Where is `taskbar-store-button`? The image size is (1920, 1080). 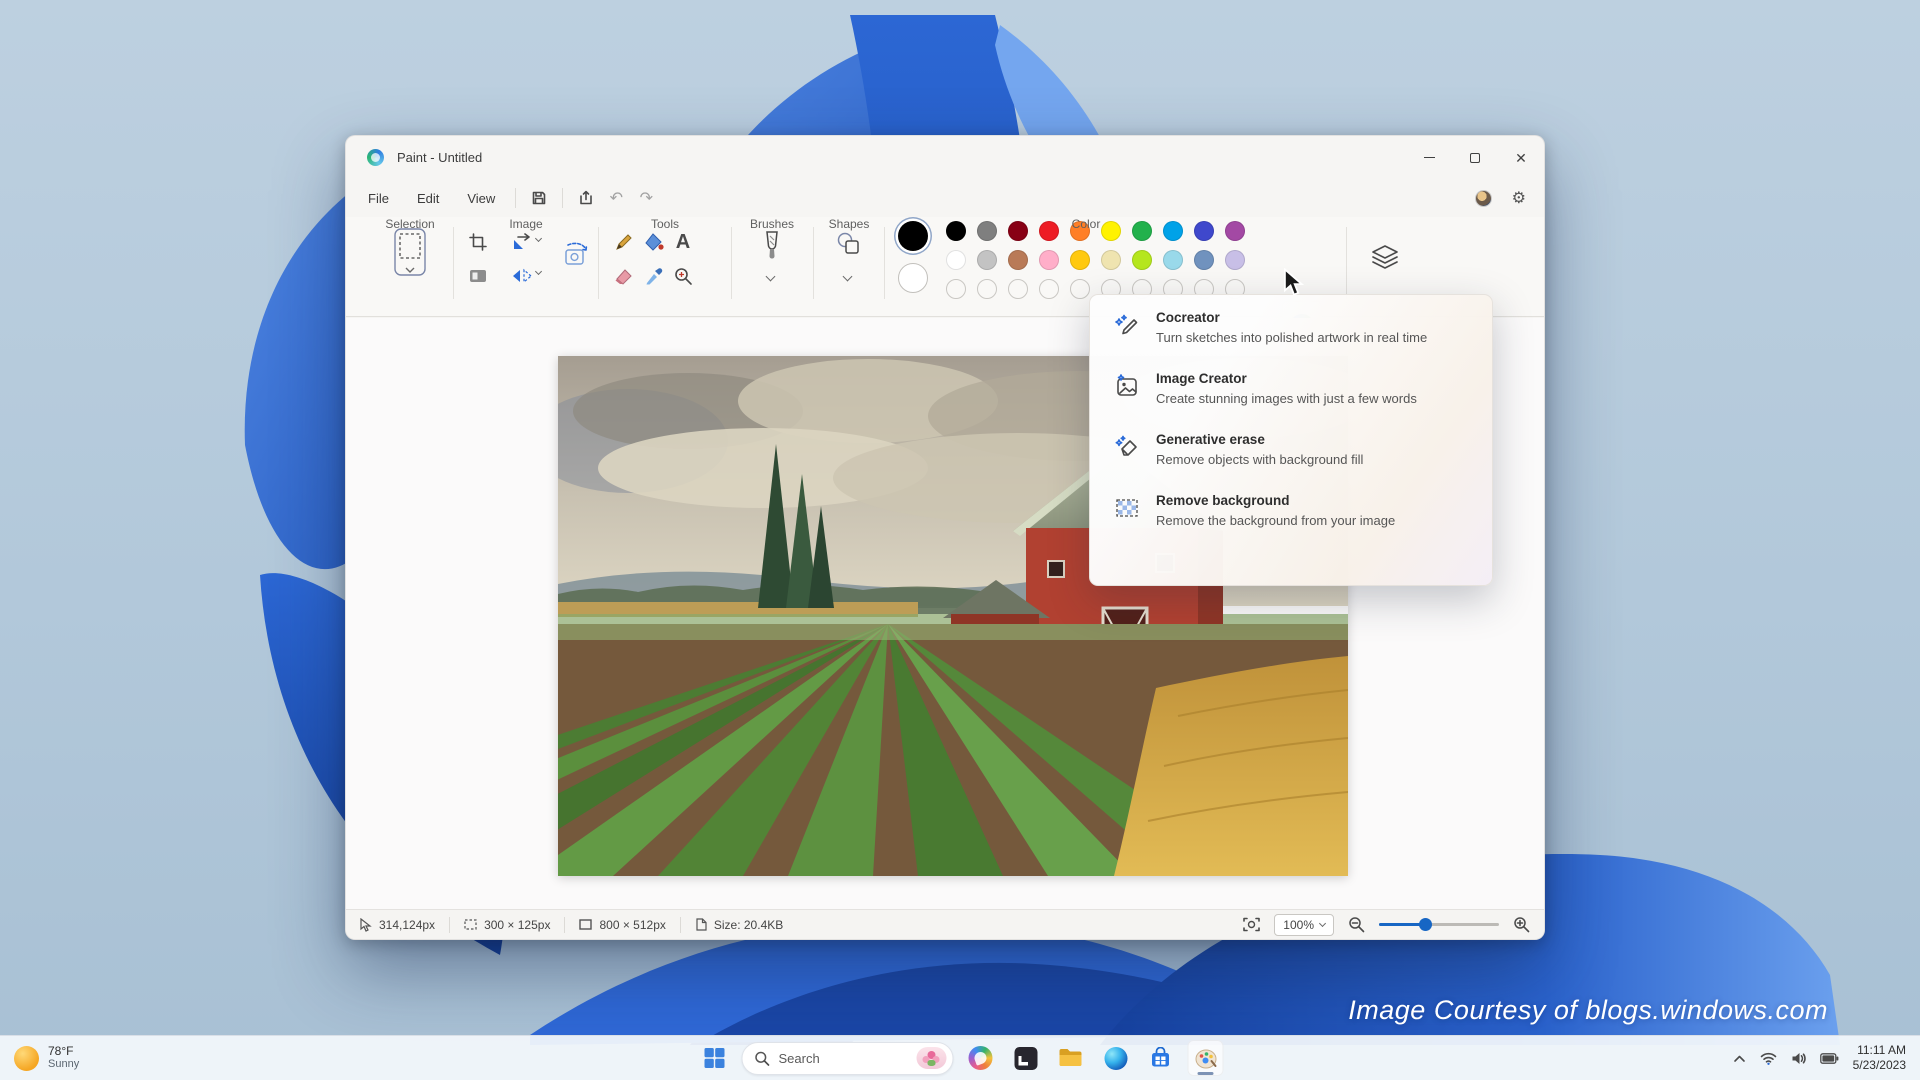 taskbar-store-button is located at coordinates (1161, 1058).